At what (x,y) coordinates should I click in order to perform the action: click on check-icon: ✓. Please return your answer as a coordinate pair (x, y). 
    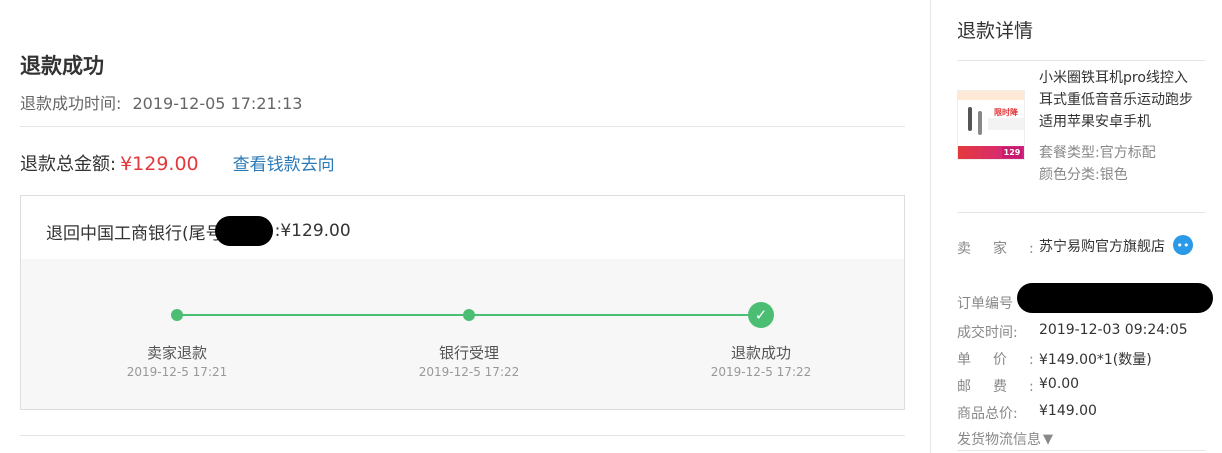
    Looking at the image, I should click on (761, 315).